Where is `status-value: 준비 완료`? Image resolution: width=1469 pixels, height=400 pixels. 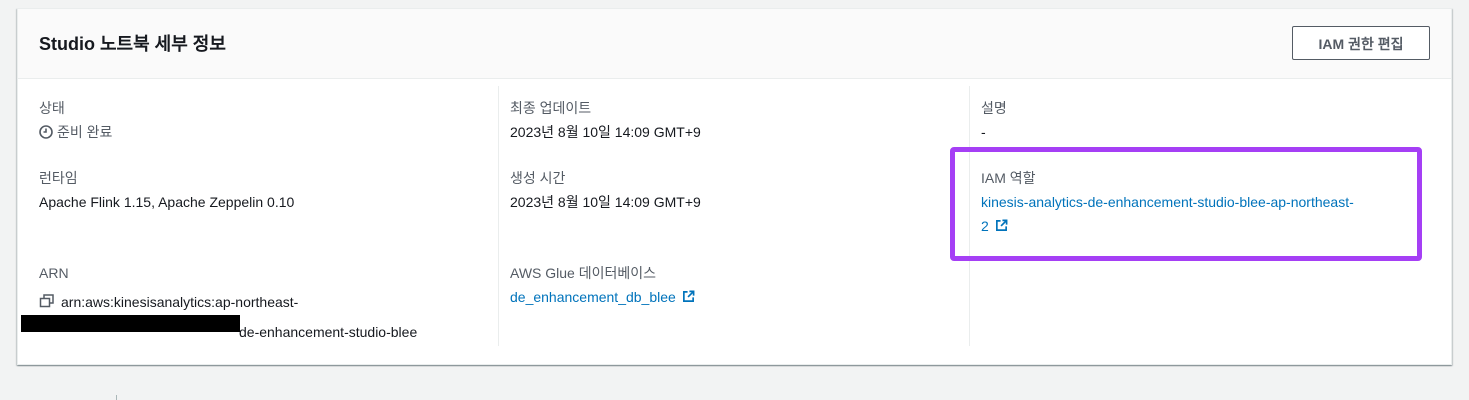
status-value: 준비 완료 is located at coordinates (85, 132).